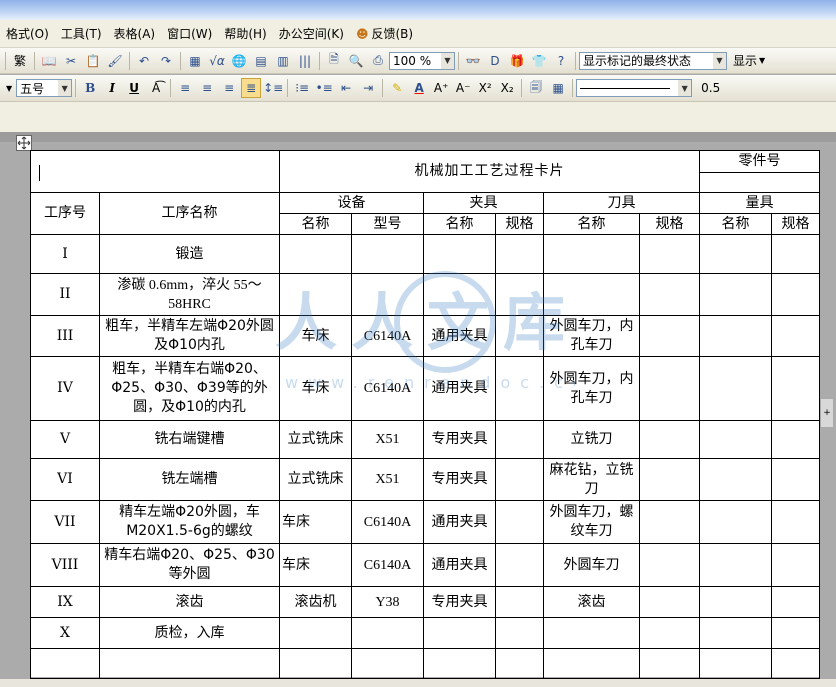 The width and height of the screenshot is (836, 687). What do you see at coordinates (65, 602) in the screenshot?
I see `op-no-cell: IX` at bounding box center [65, 602].